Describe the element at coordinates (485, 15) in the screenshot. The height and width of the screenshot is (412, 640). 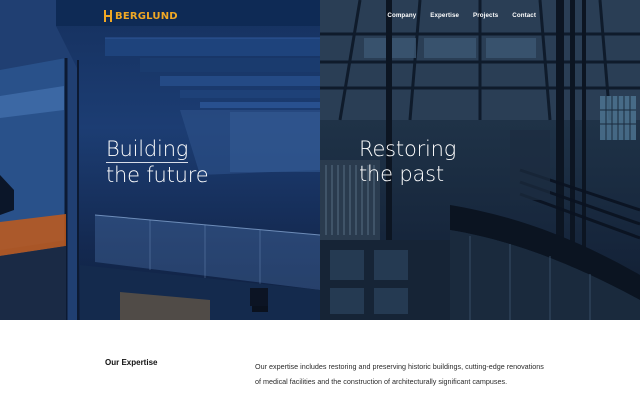
I see `nav-link-projects: Projects` at that location.